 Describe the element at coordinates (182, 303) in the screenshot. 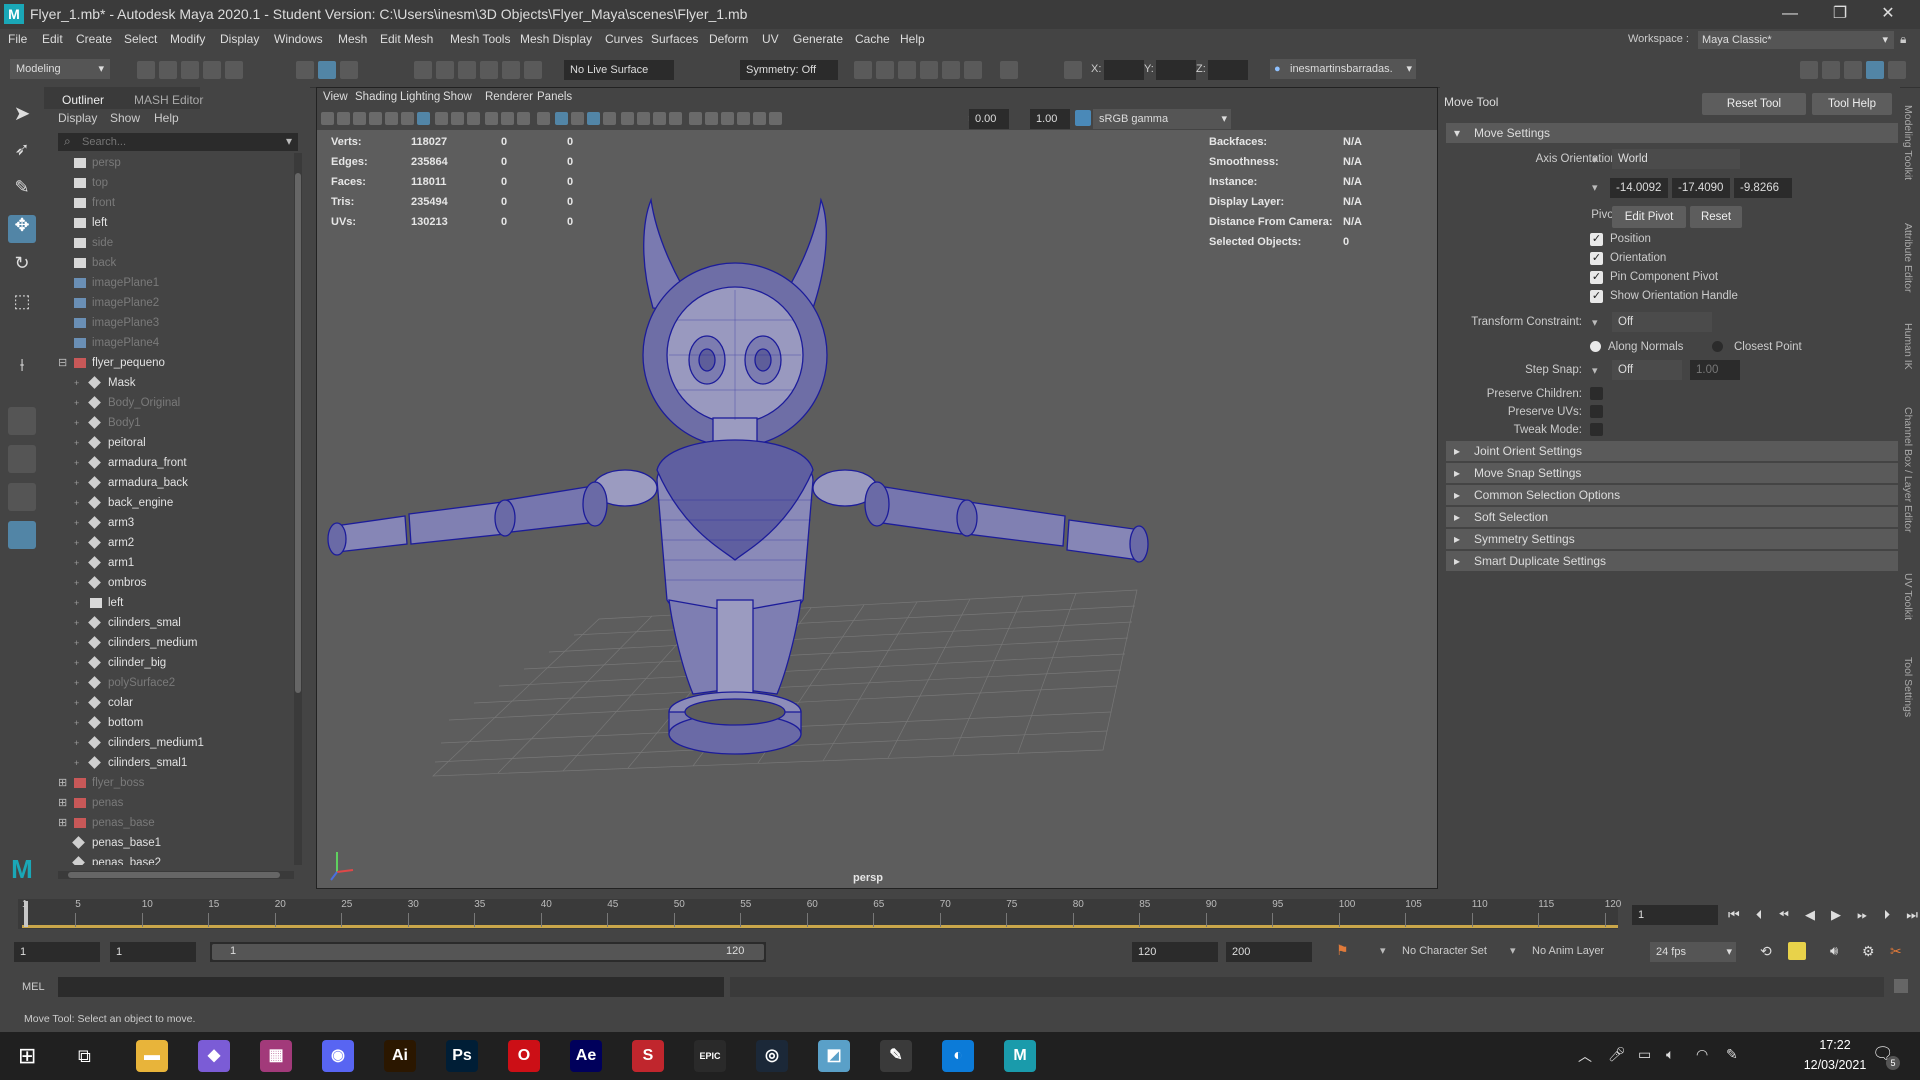

I see `outliner-item: imagePlane2` at that location.